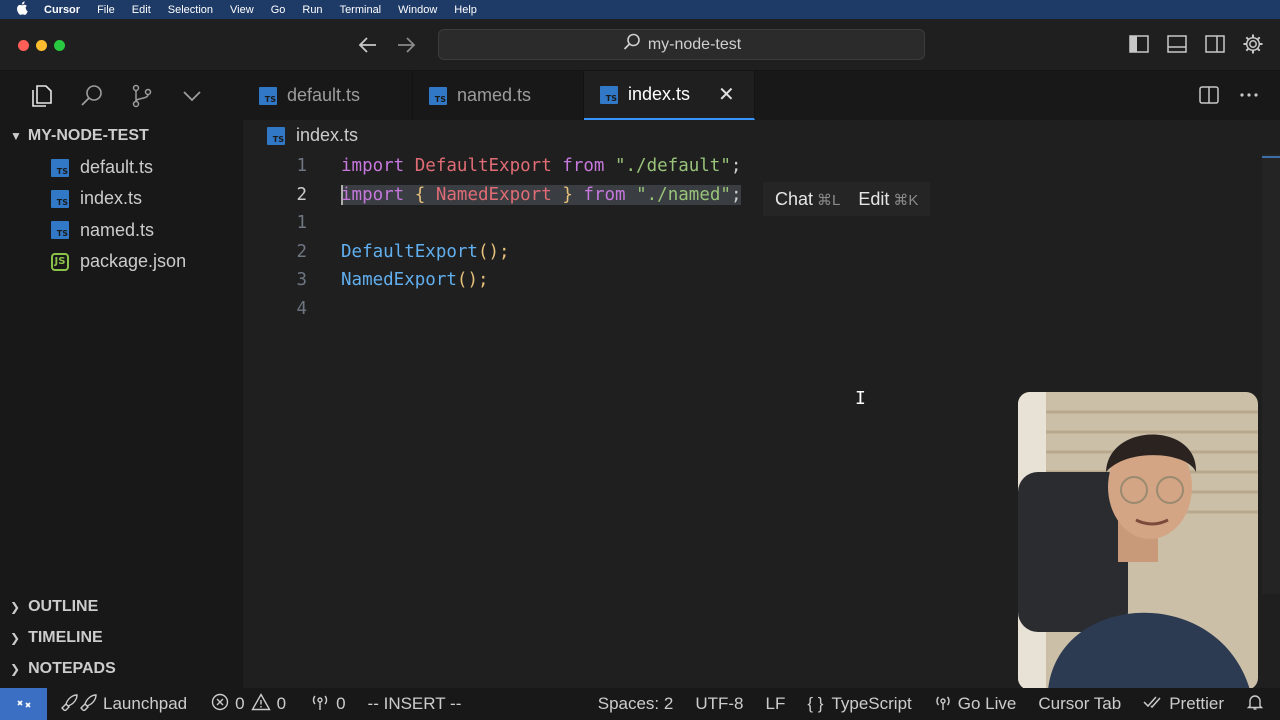  What do you see at coordinates (1271, 374) in the screenshot?
I see `vertical-scrollbar` at bounding box center [1271, 374].